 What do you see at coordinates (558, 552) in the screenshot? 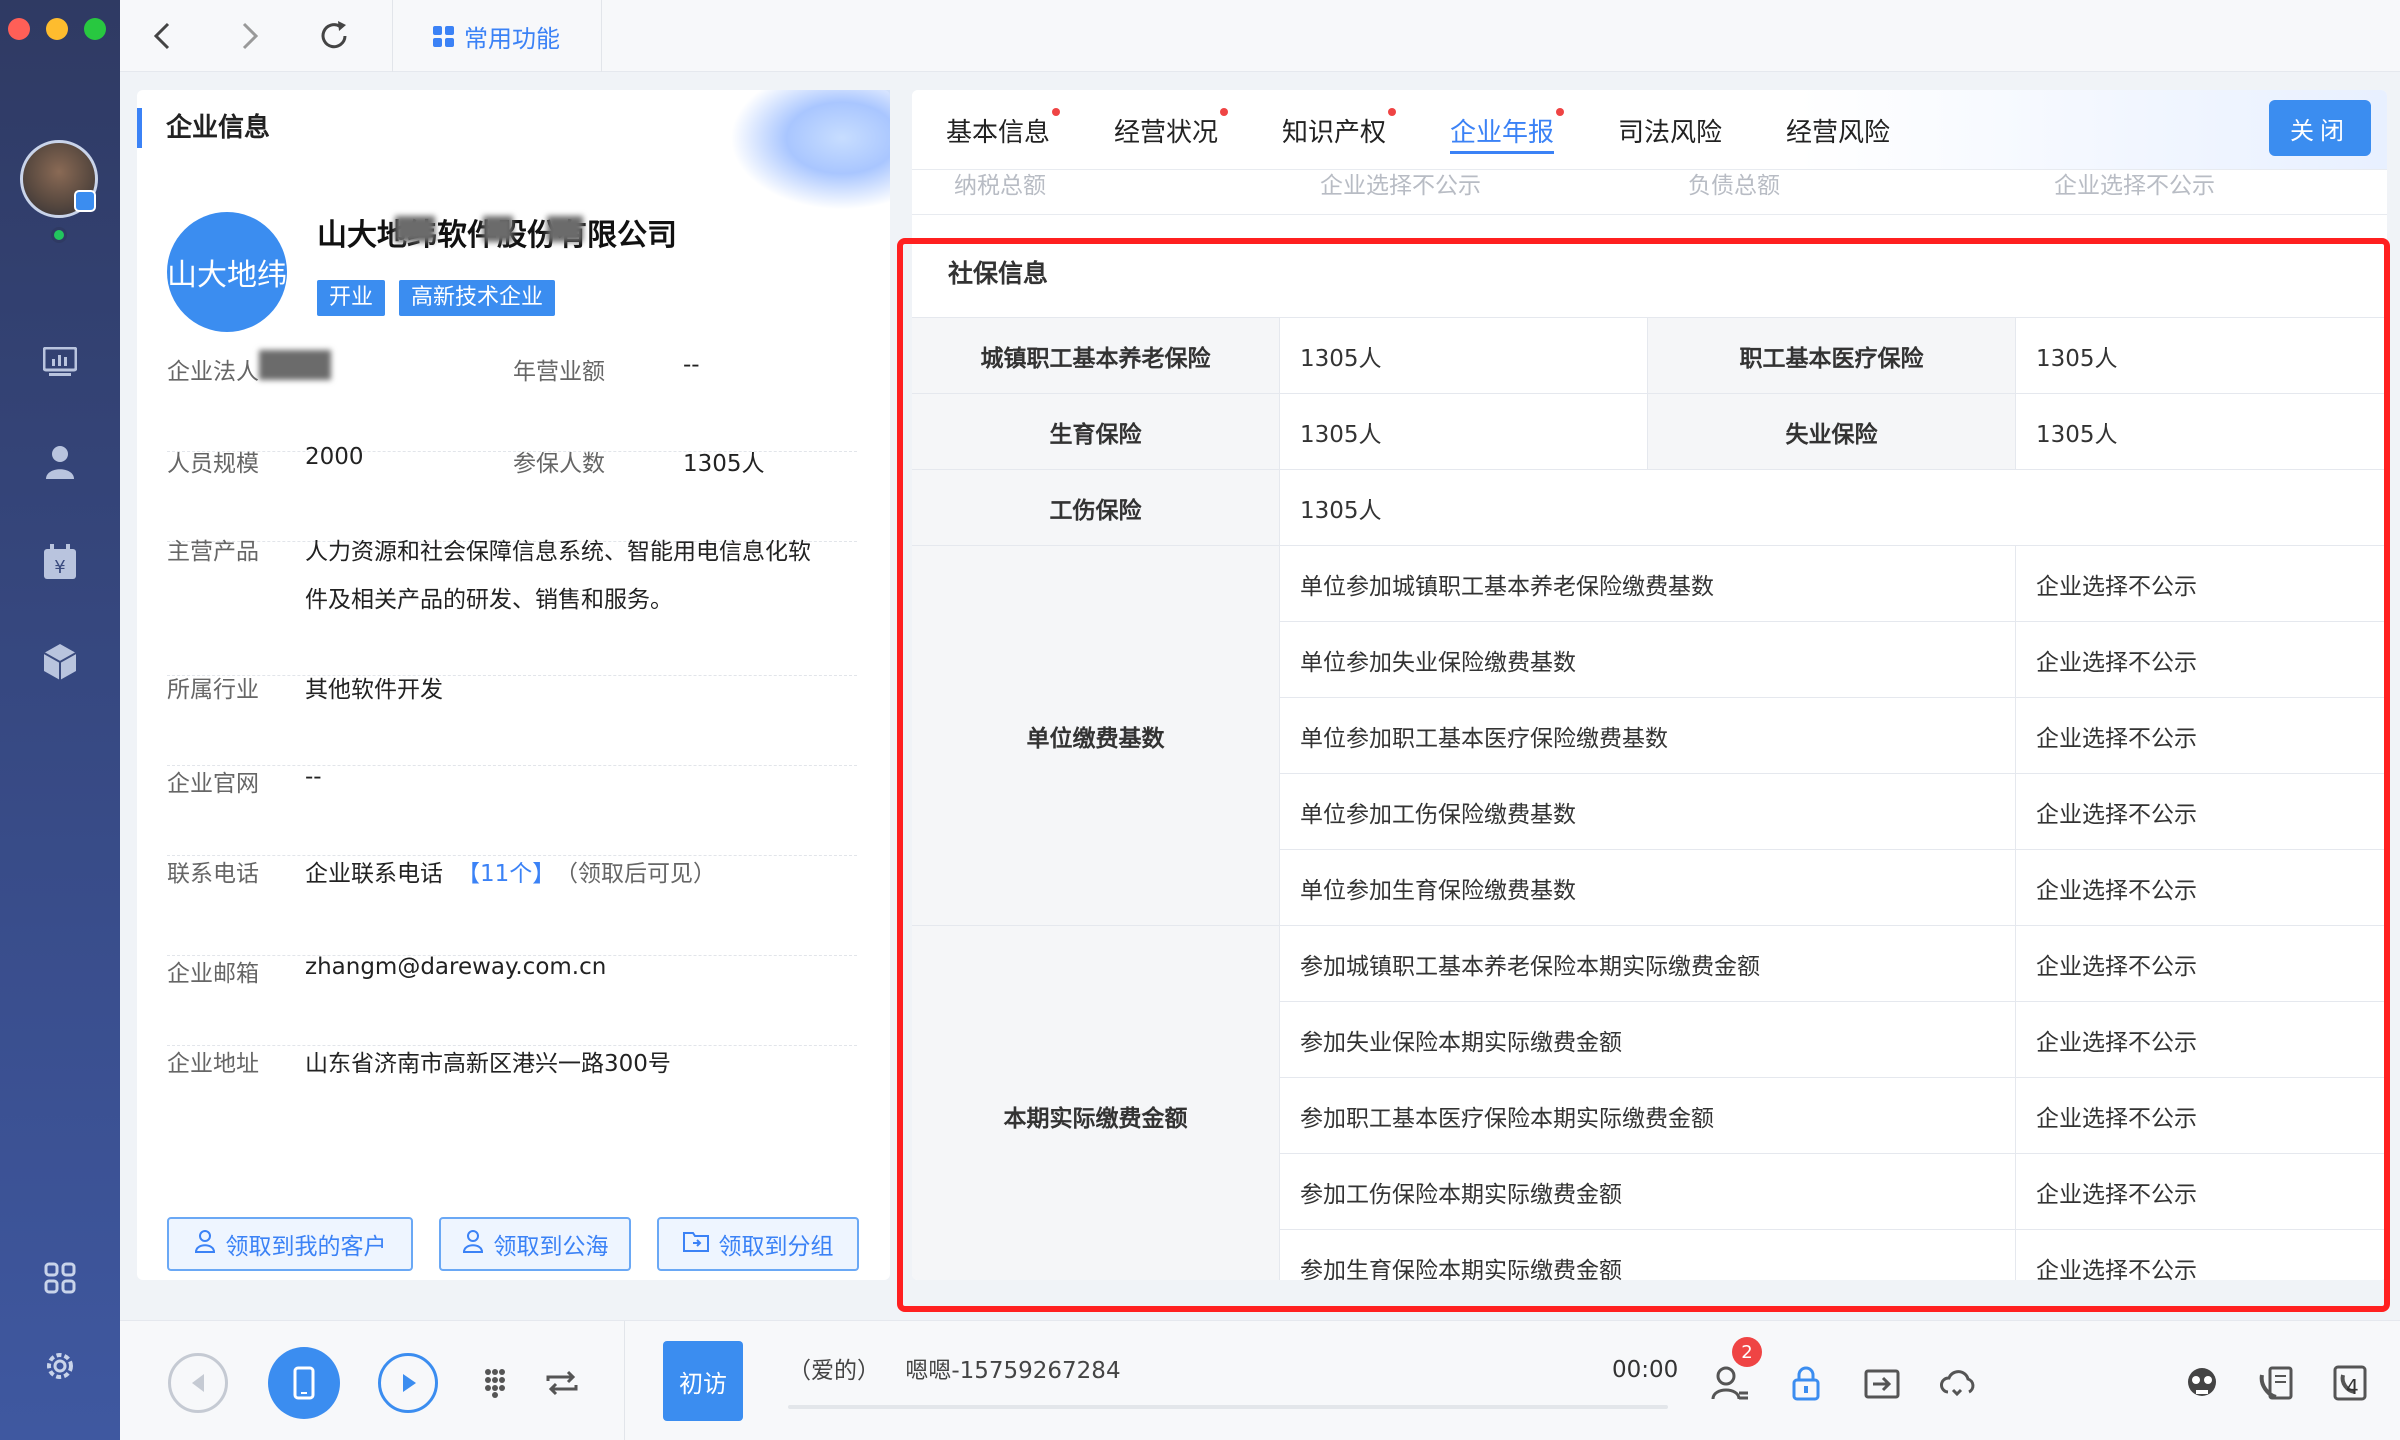
I see `product-value-line1: 人力资源和社会保障信息系统、智能用电信息化软` at bounding box center [558, 552].